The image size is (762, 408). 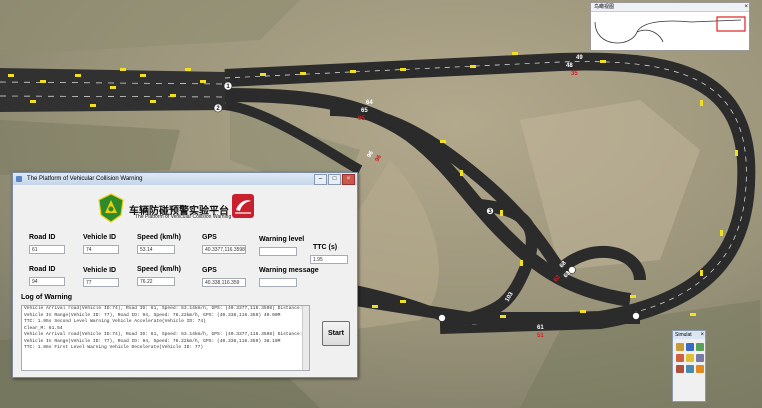 What do you see at coordinates (683, 335) in the screenshot?
I see `simulator-title: Simulat` at bounding box center [683, 335].